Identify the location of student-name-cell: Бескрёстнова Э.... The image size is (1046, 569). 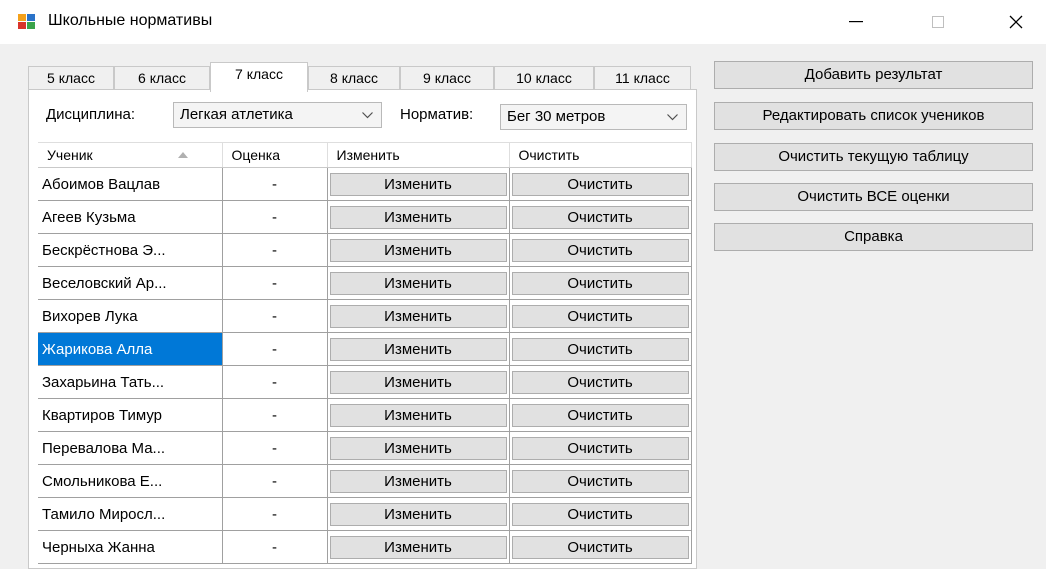
(130, 250).